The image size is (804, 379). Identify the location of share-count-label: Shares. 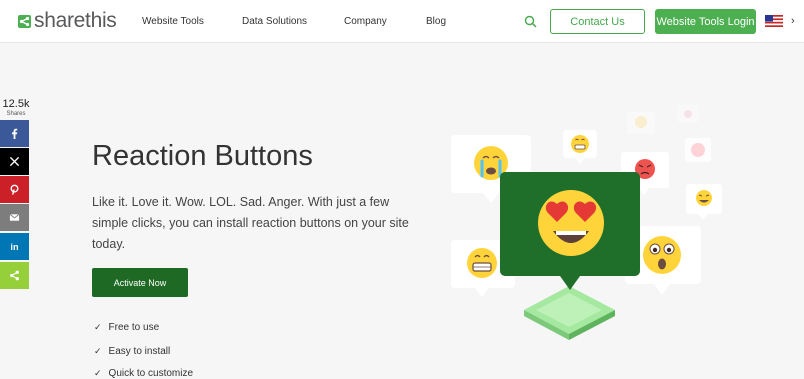
(16, 114).